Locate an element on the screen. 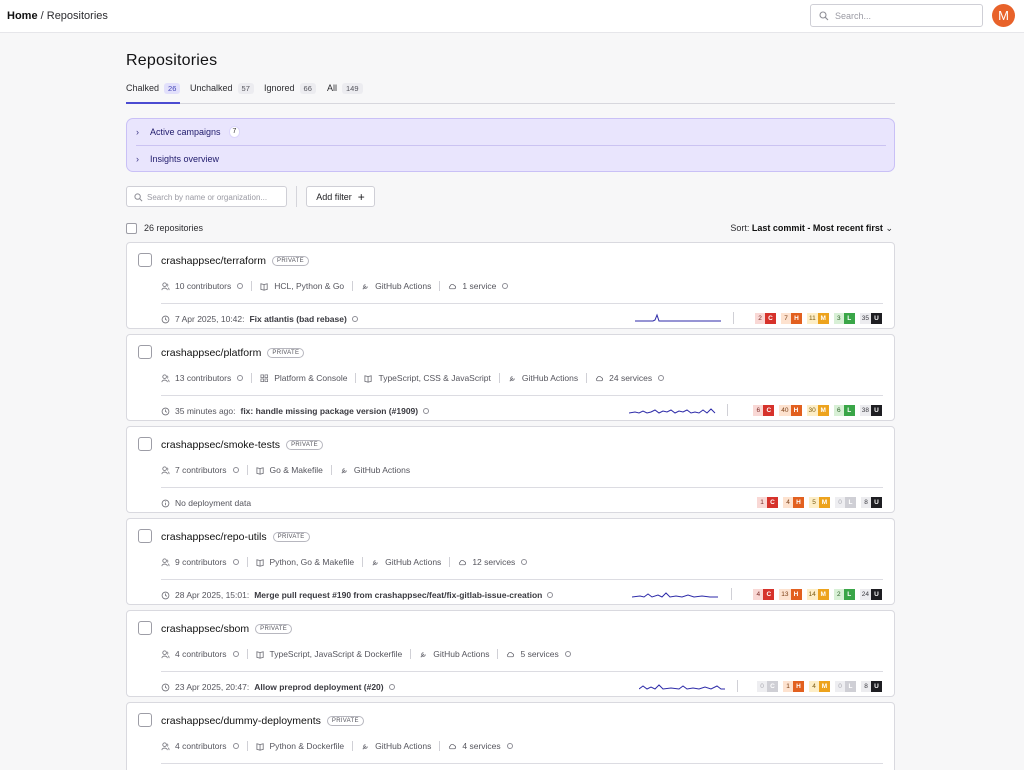 This screenshot has height=770, width=1024. no-deployment-text: No deployment data is located at coordinates (213, 503).